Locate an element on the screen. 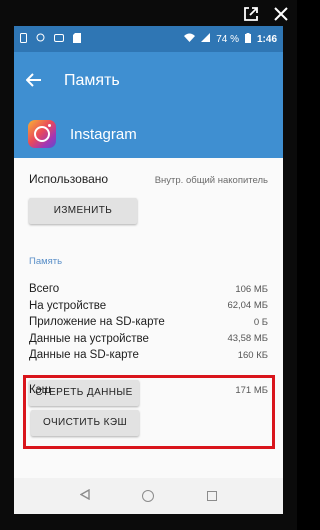  change-storage-button: ИЗМЕНИТЬ is located at coordinates (83, 211).